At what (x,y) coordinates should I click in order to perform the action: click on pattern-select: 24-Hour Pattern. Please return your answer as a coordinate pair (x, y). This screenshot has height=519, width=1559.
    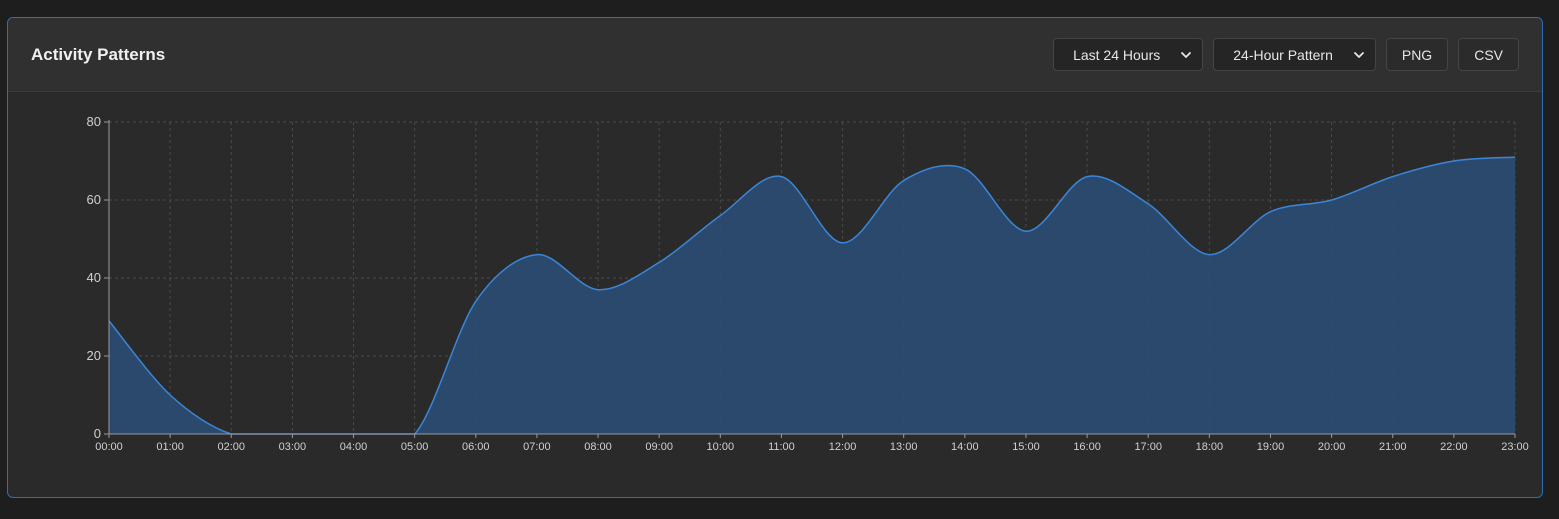
    Looking at the image, I should click on (1294, 54).